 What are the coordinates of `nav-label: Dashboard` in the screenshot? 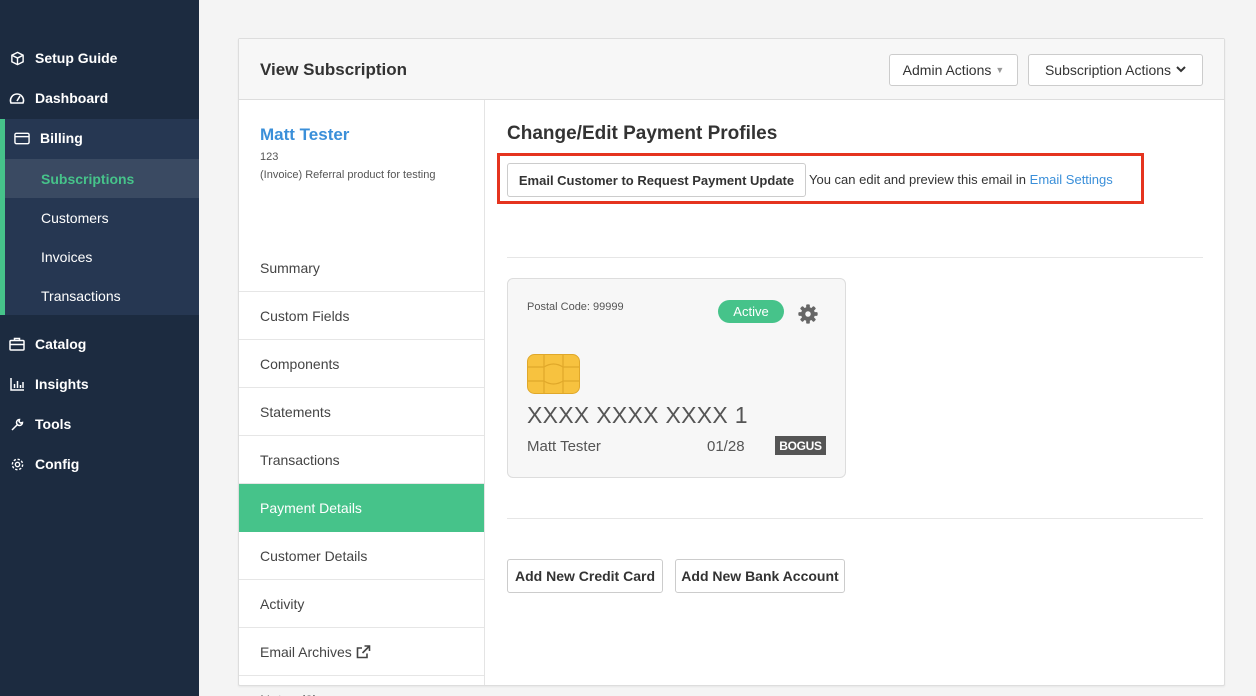 It's located at (72, 98).